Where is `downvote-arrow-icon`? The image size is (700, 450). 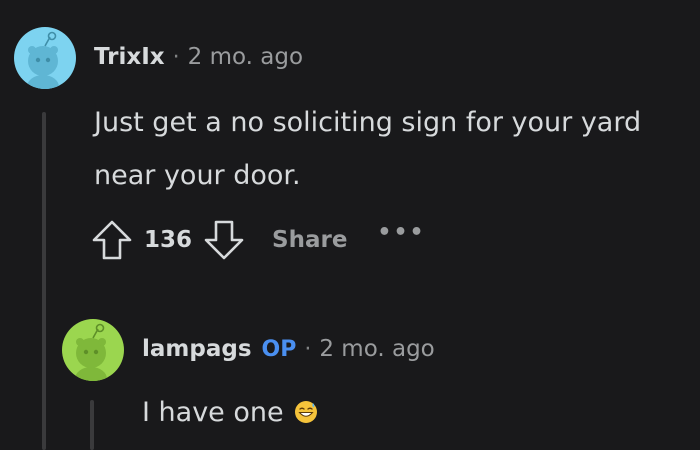
downvote-arrow-icon is located at coordinates (224, 240).